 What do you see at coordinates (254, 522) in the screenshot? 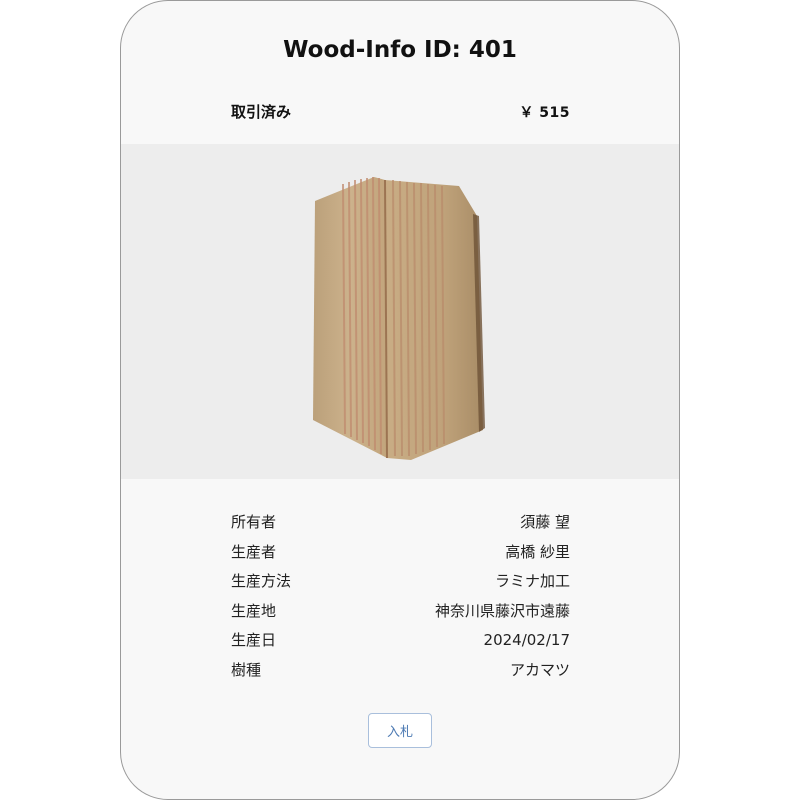
I see `detail-label: 所有者` at bounding box center [254, 522].